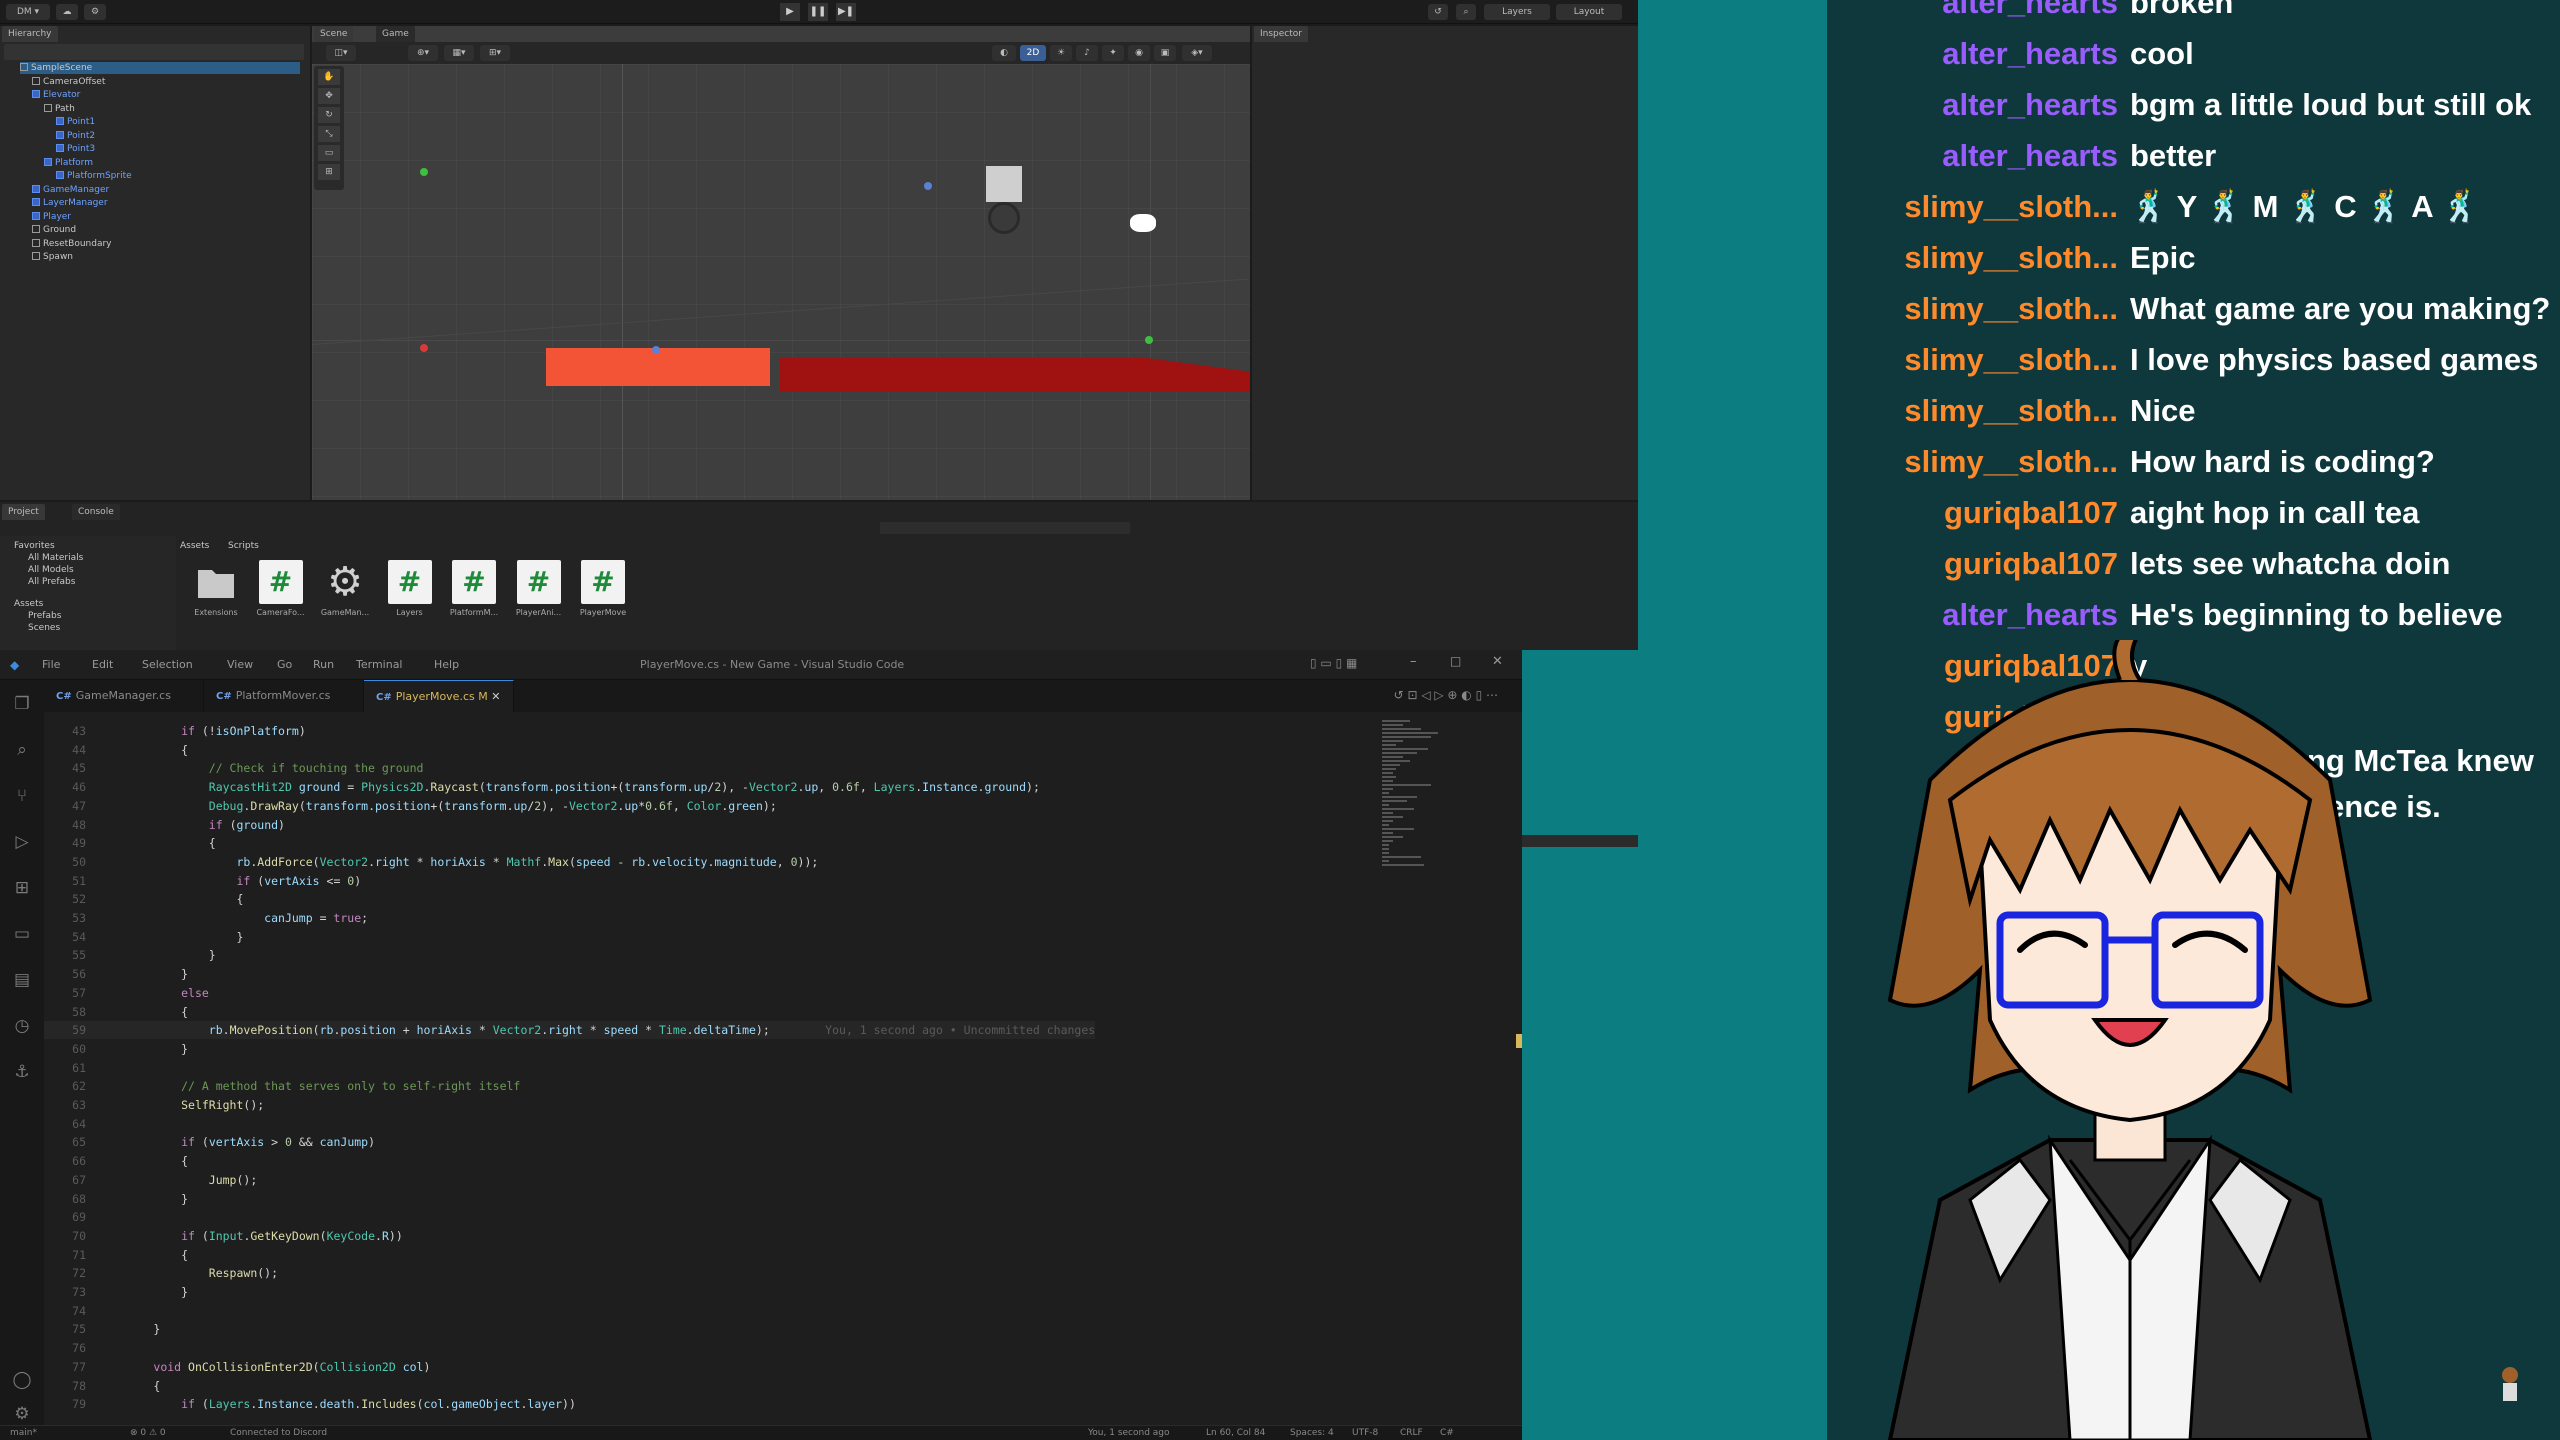 This screenshot has height=1440, width=2560. Describe the element at coordinates (22, 980) in the screenshot. I see `box-icon: ▤` at that location.